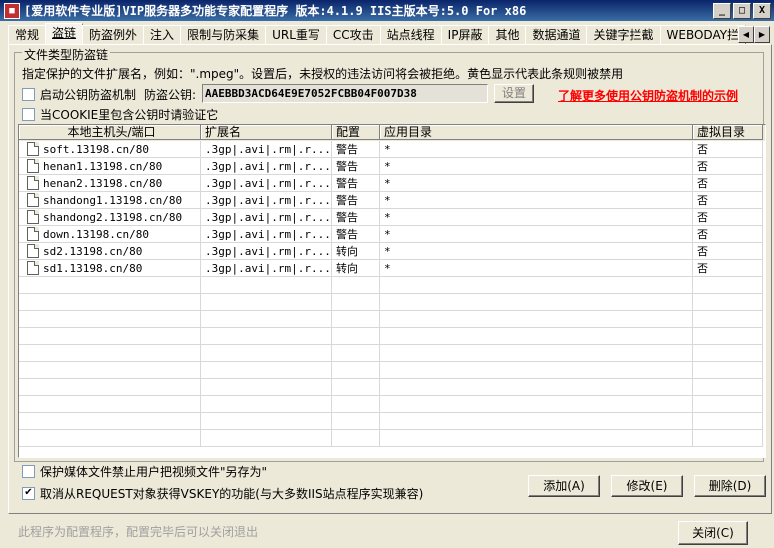 The width and height of the screenshot is (774, 548). I want to click on table-cell: shandong2.13198.cn/80, so click(110, 217).